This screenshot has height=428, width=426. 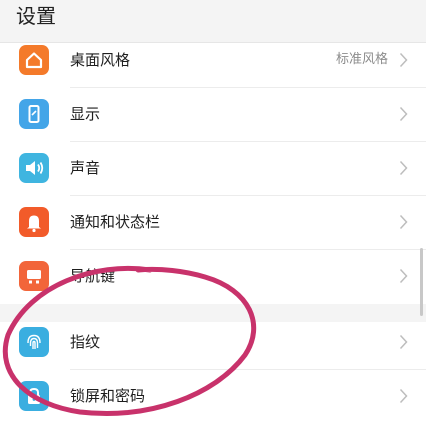 I want to click on settings-item-navigation: 导航键, so click(x=213, y=277).